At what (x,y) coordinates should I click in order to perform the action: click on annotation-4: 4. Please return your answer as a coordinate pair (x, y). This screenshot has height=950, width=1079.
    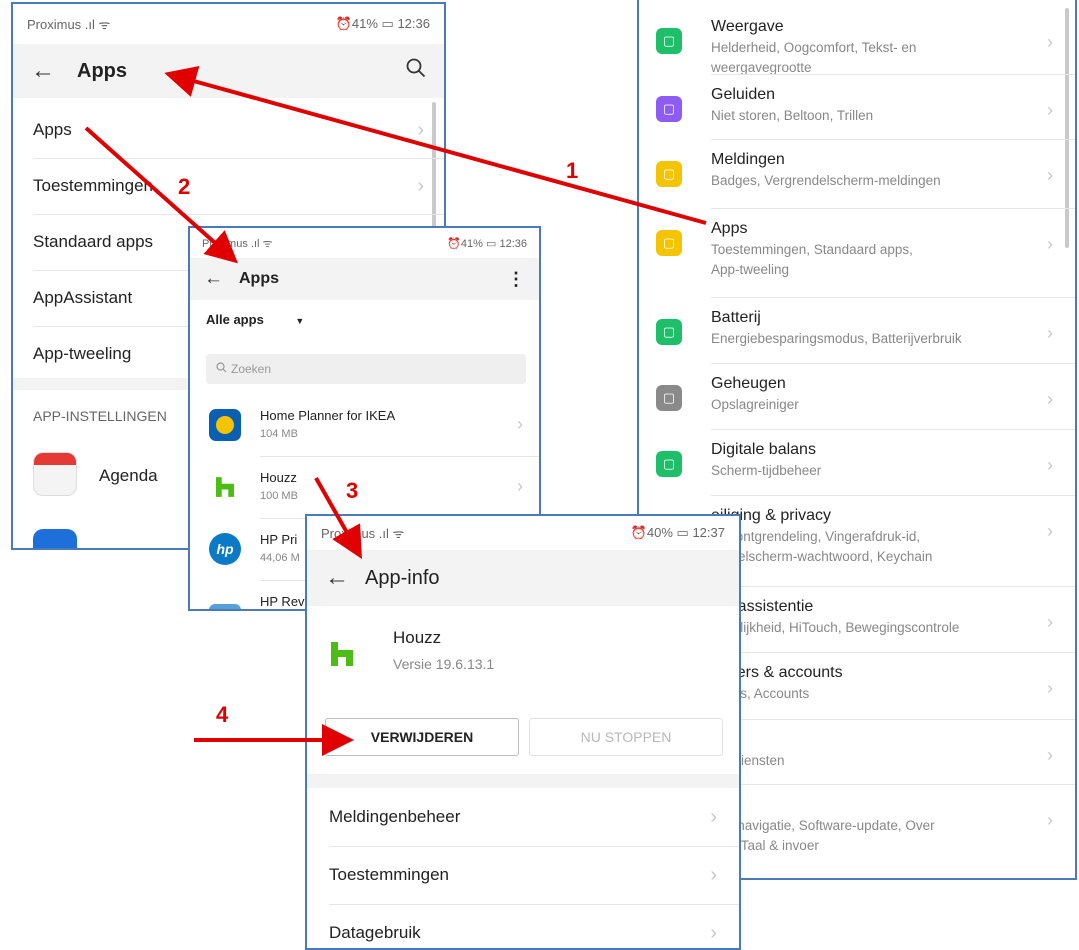
    Looking at the image, I should click on (222, 714).